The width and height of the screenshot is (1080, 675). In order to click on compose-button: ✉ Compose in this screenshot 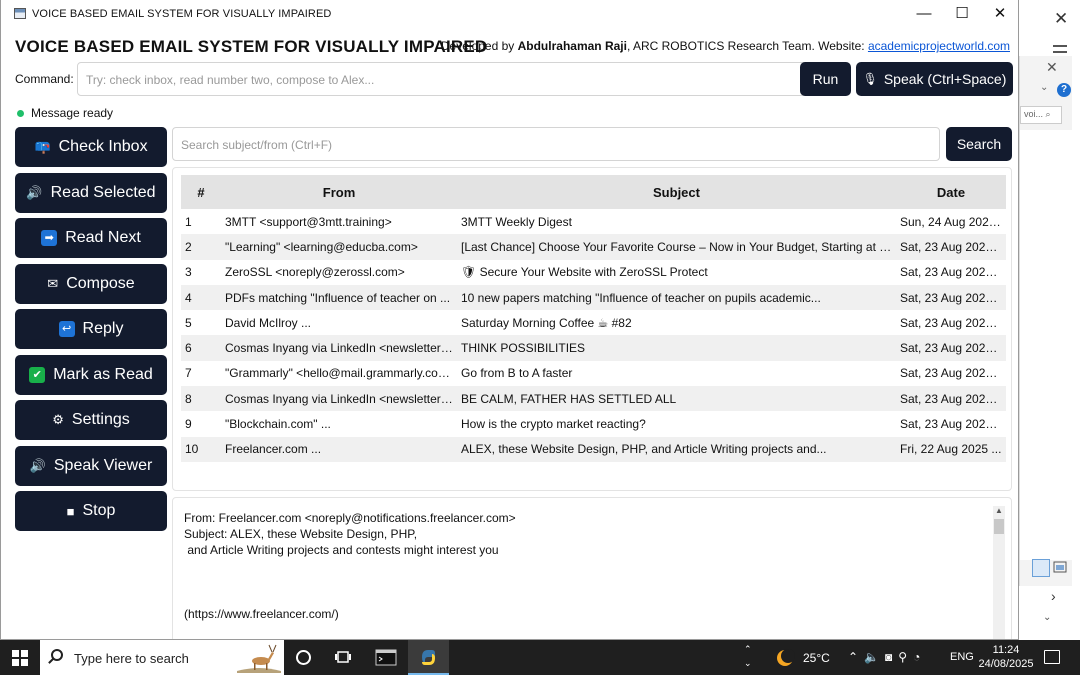, I will do `click(91, 284)`.